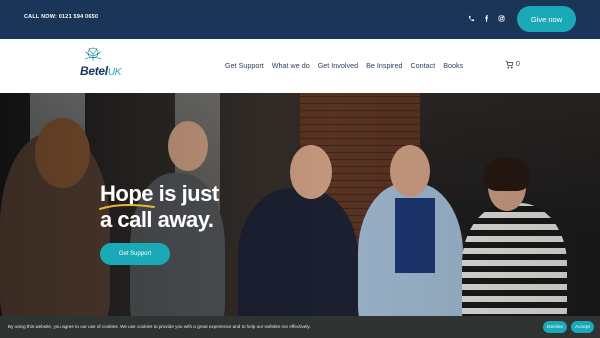  What do you see at coordinates (61, 17) in the screenshot?
I see `call-now-text: CALL NOW: 0121 594 0650` at bounding box center [61, 17].